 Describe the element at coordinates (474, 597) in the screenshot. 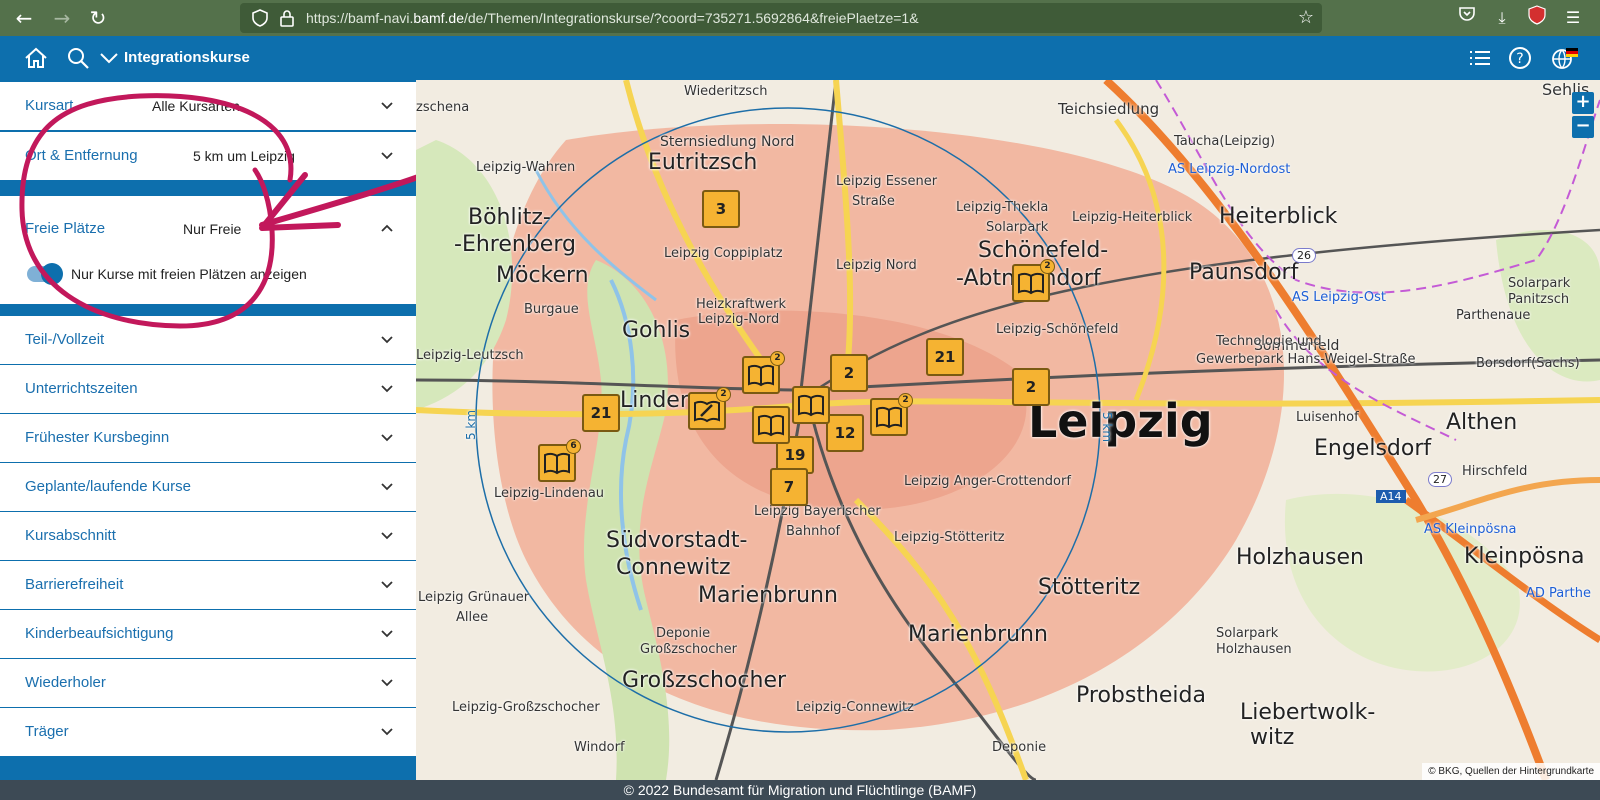

I see `place-label: Leipzig Grünauer` at that location.